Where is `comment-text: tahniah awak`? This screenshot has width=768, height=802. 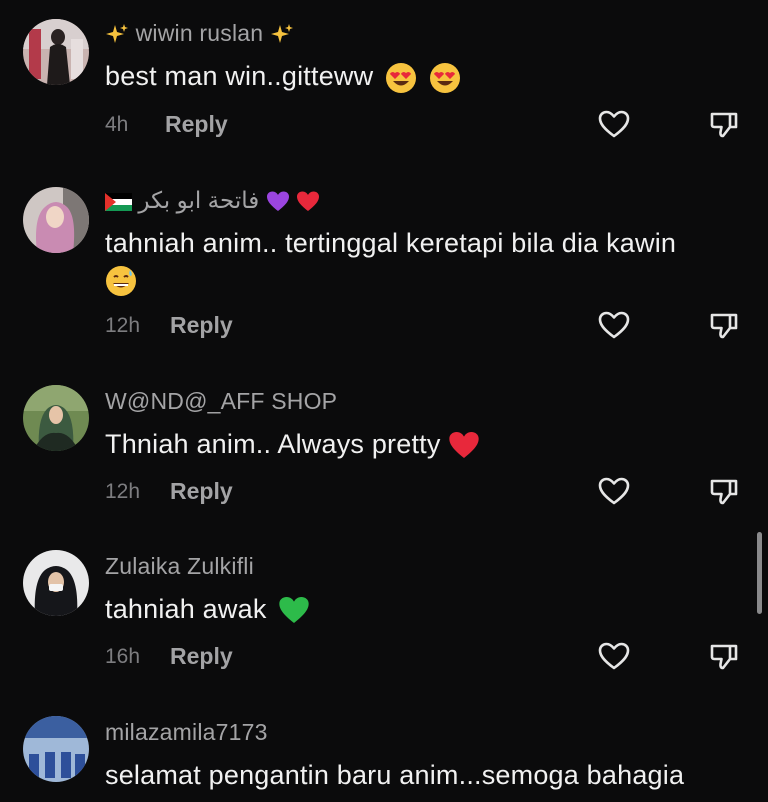
comment-text: tahniah awak is located at coordinates (420, 609).